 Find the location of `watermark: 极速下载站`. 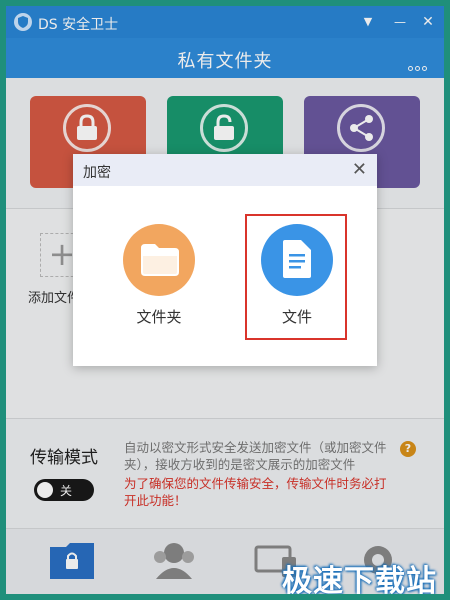

watermark: 极速下载站 is located at coordinates (359, 579).